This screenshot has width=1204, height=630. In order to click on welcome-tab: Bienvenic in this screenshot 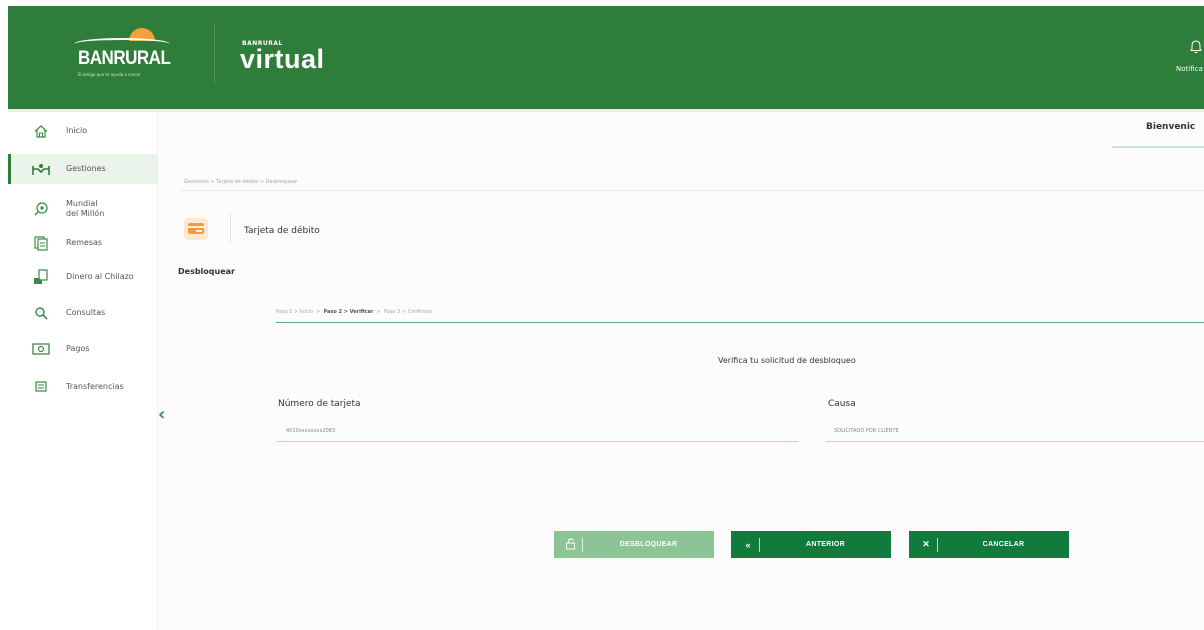, I will do `click(1170, 127)`.